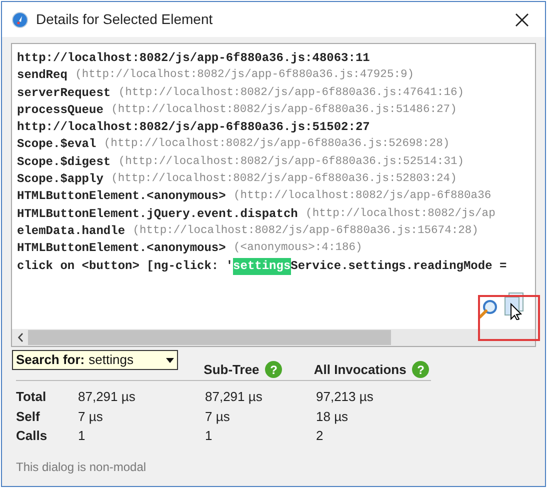 The height and width of the screenshot is (489, 547). What do you see at coordinates (244, 76) in the screenshot?
I see `source-location: (http://localhost:8082/js/app-6f880a36.js:47925:9)` at bounding box center [244, 76].